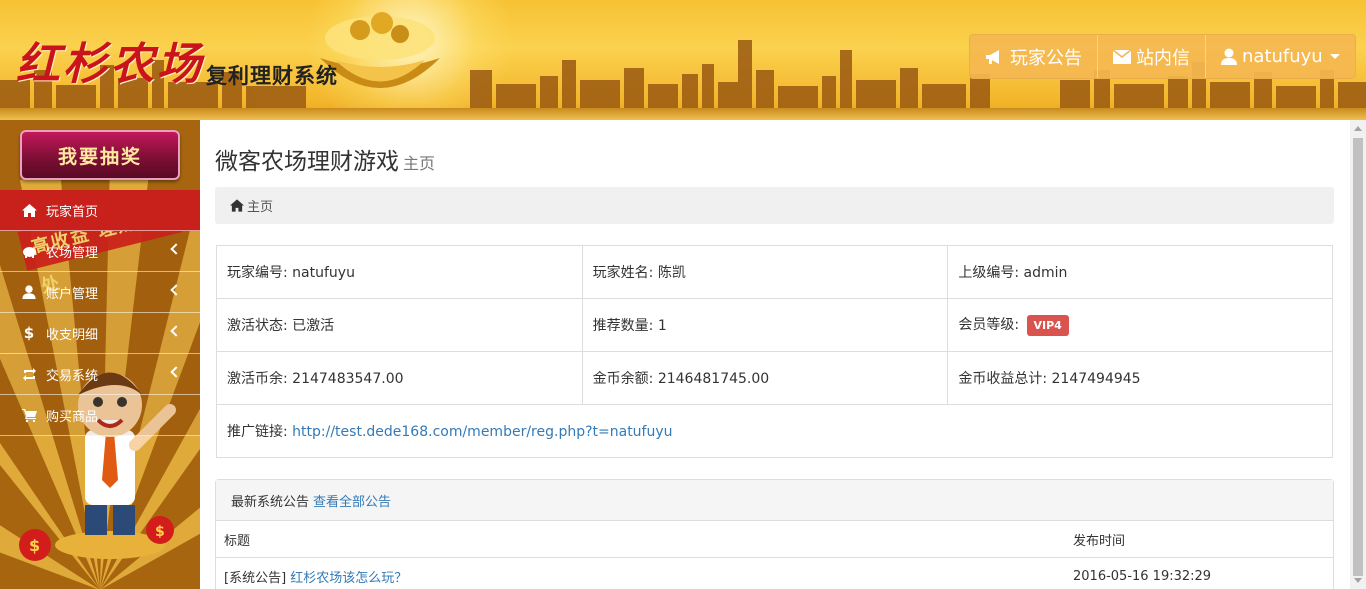  What do you see at coordinates (1334, 56) in the screenshot?
I see `chevron-down-icon` at bounding box center [1334, 56].